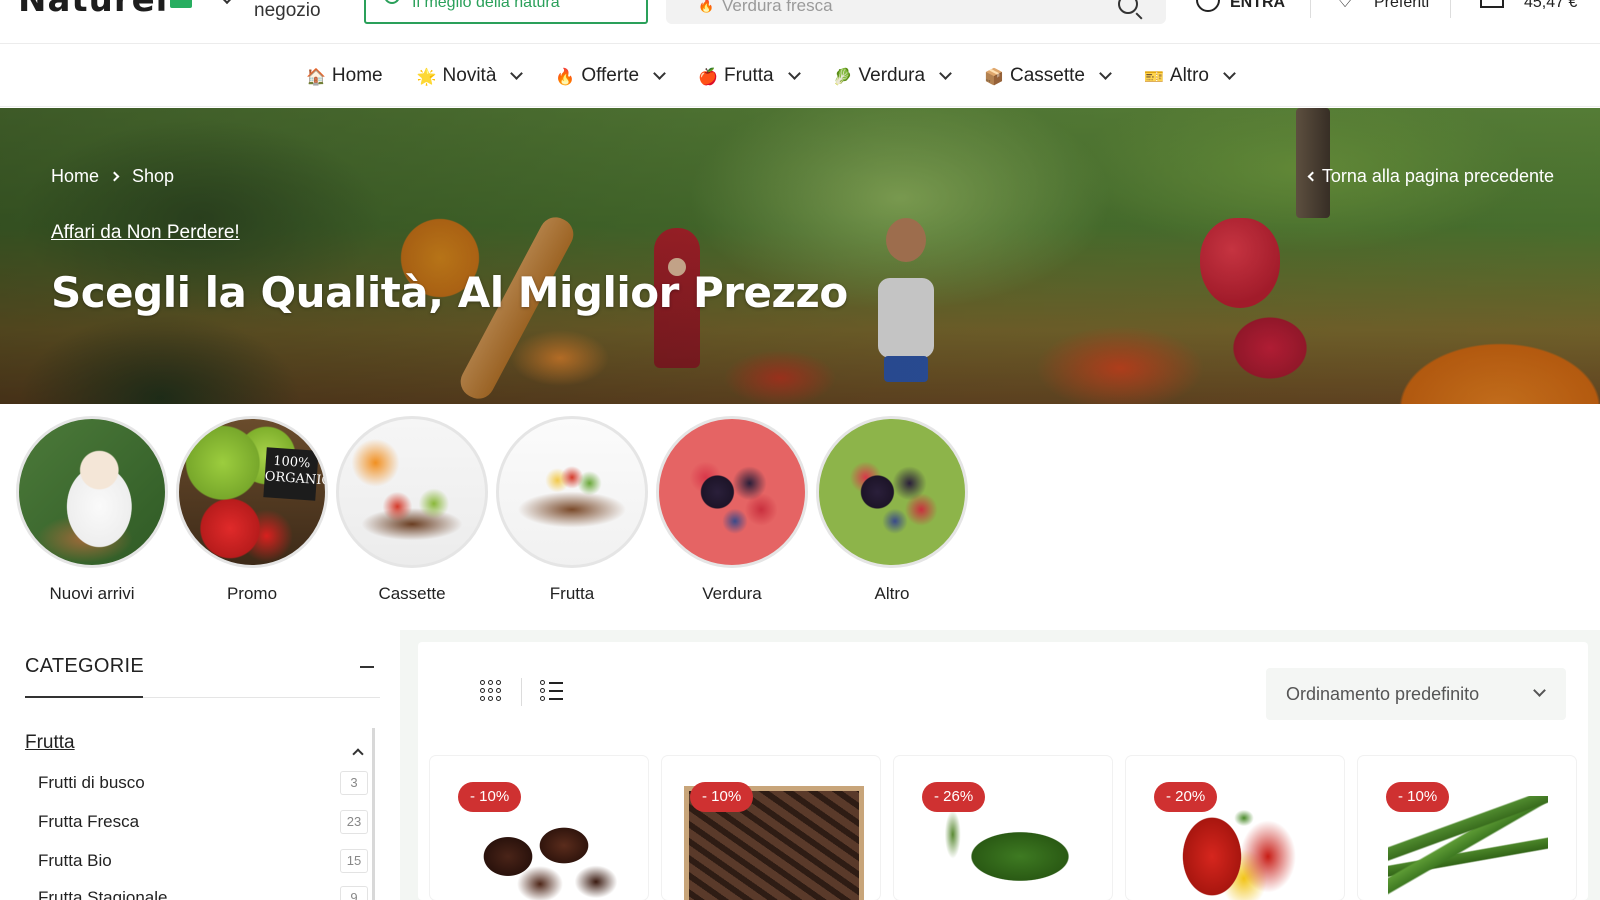 This screenshot has height=900, width=1600. What do you see at coordinates (1208, 6) in the screenshot?
I see `user-icon` at bounding box center [1208, 6].